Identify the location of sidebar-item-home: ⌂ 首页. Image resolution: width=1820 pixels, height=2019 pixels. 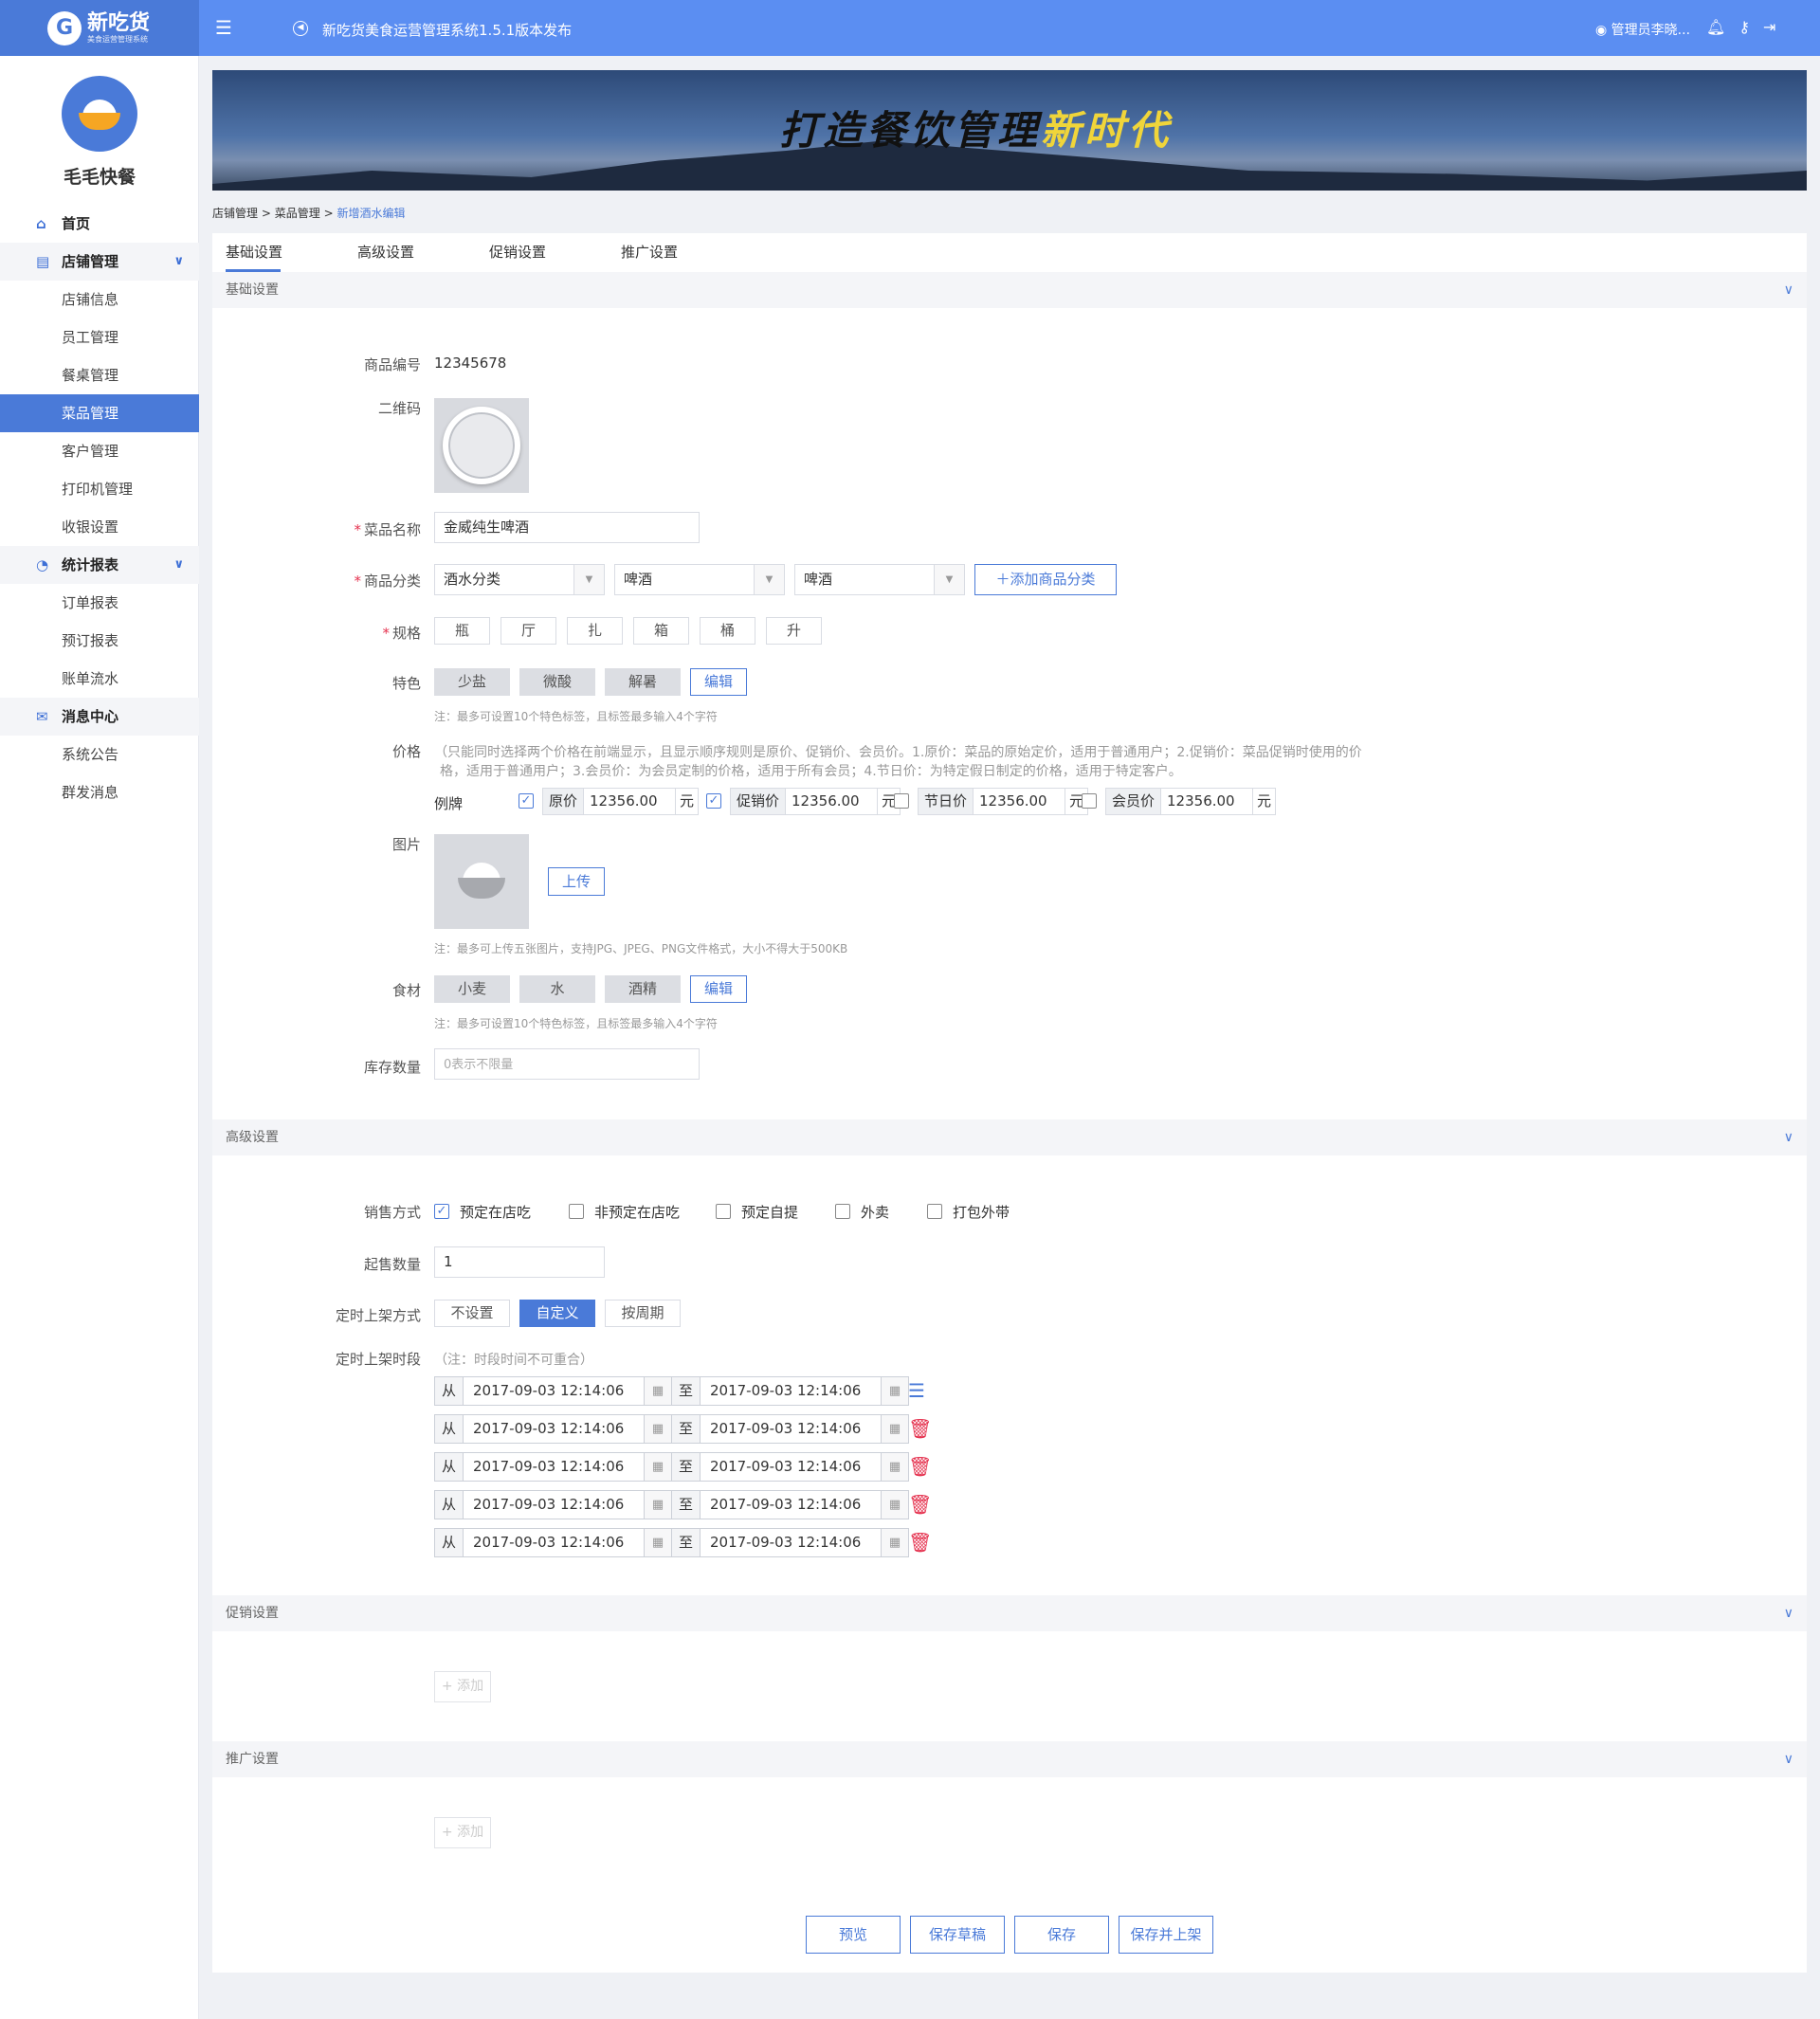
(99, 224).